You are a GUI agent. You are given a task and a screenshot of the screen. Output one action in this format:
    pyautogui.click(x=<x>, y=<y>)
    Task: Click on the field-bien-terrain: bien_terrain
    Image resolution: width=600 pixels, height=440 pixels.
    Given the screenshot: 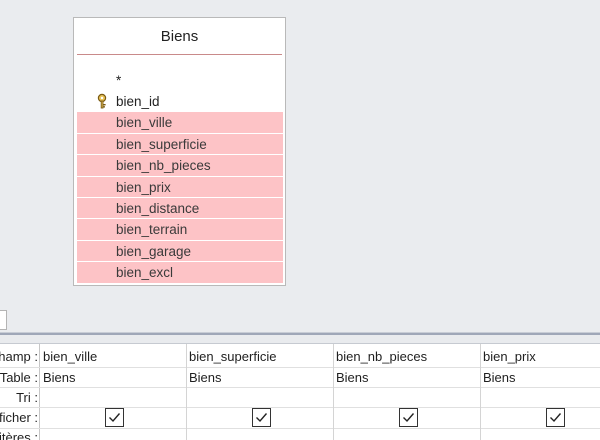 What is the action you would take?
    pyautogui.click(x=180, y=230)
    